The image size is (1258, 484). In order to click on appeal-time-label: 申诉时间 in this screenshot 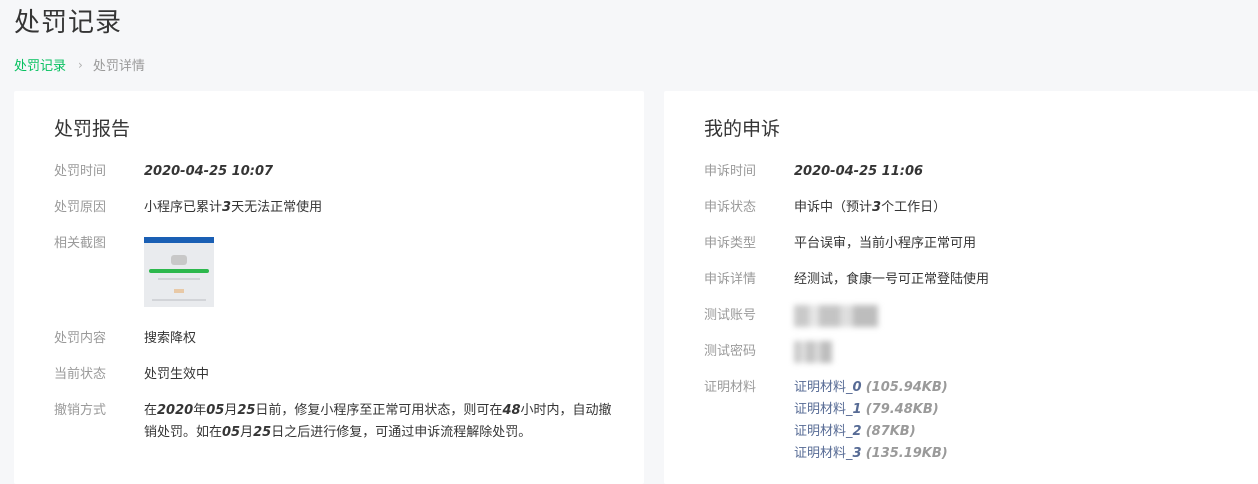, I will do `click(730, 171)`.